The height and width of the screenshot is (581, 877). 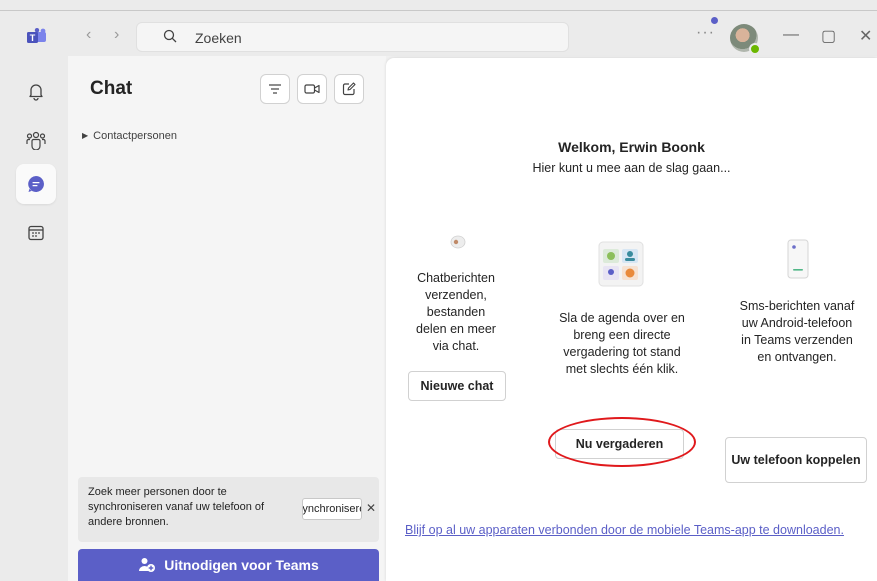 I want to click on forward-button: ›, so click(x=116, y=35).